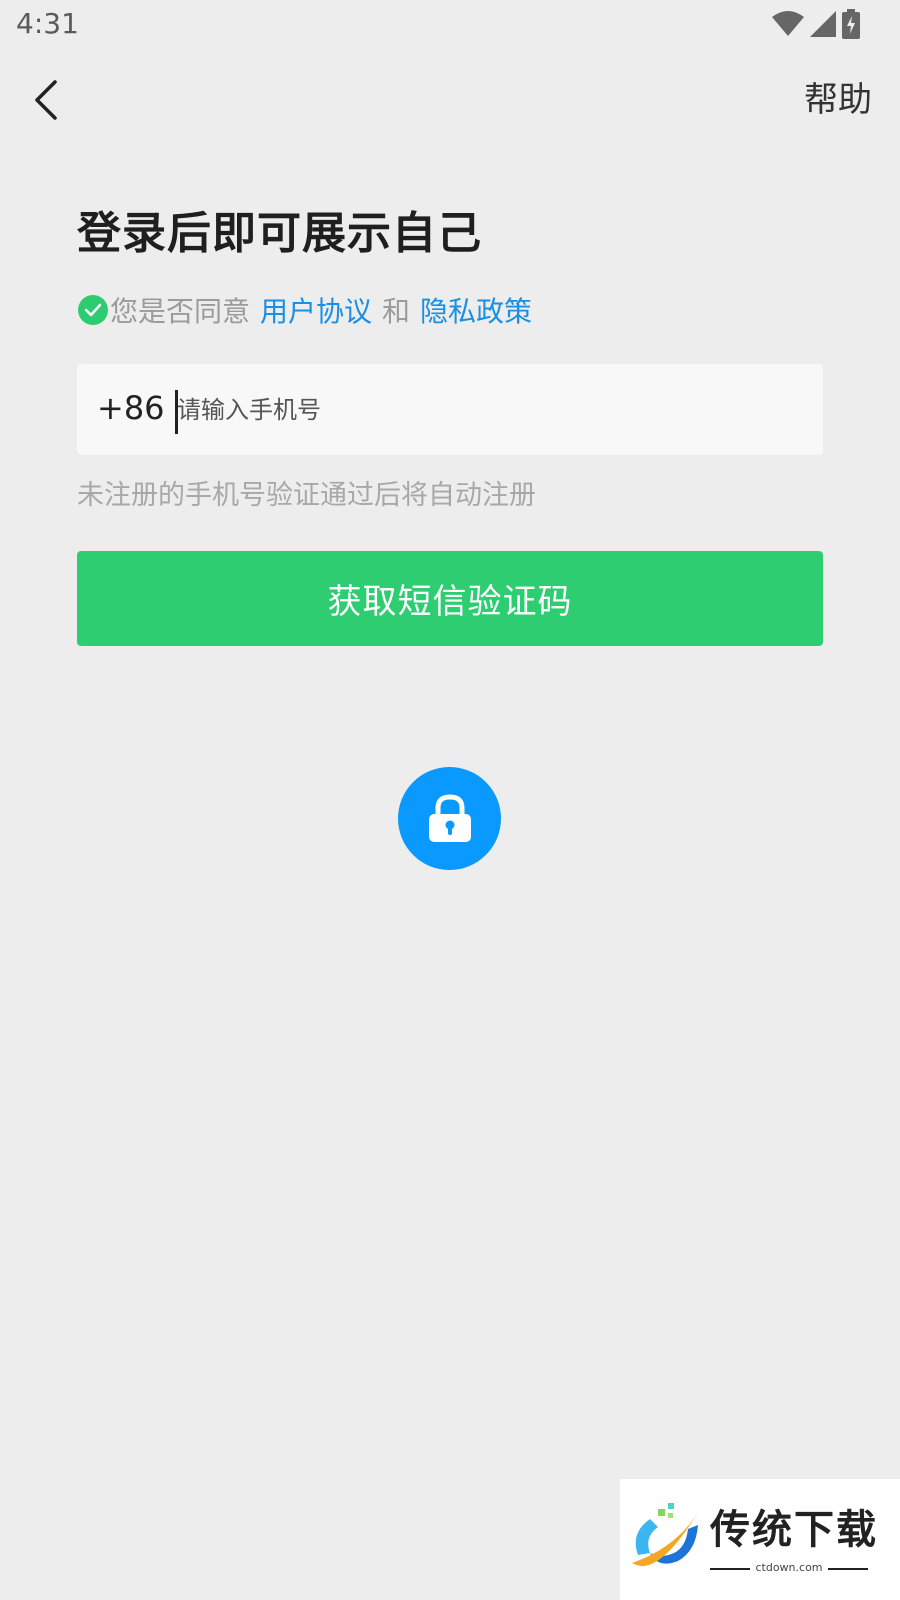 This screenshot has height=1600, width=900. What do you see at coordinates (476, 310) in the screenshot?
I see `privacy-policy-link: 隐私政策` at bounding box center [476, 310].